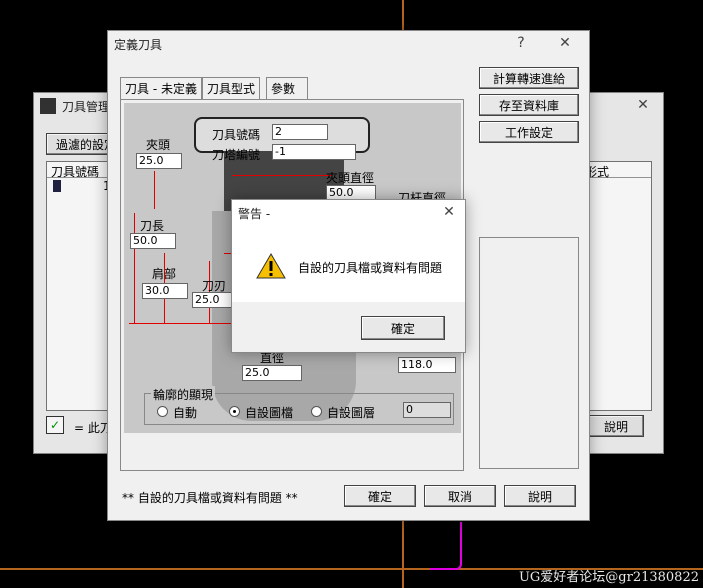 The image size is (703, 588). Describe the element at coordinates (316, 411) in the screenshot. I see `radio-custom-layer` at that location.